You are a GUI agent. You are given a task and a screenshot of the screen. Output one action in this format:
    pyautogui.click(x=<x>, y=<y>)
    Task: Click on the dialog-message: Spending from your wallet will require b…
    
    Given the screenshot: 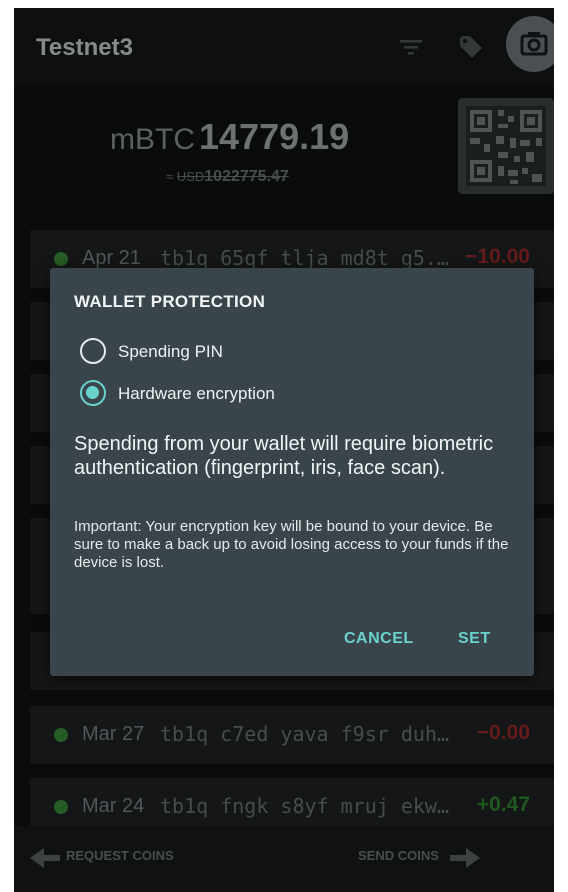 What is the action you would take?
    pyautogui.click(x=284, y=456)
    